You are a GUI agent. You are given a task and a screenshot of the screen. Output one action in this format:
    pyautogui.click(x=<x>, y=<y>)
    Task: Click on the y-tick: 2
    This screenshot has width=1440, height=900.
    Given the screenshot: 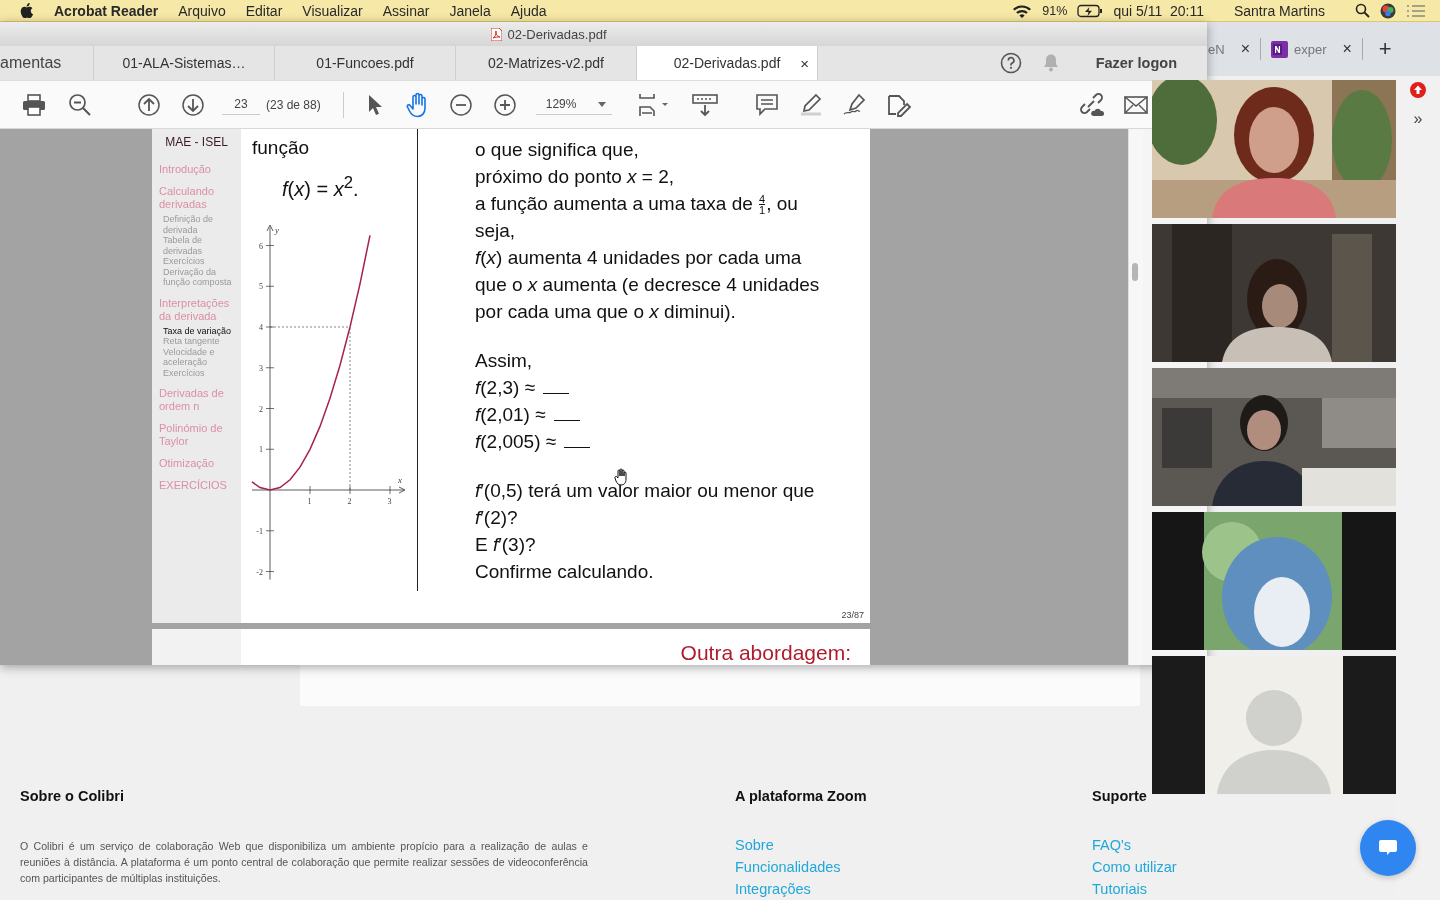 What is the action you would take?
    pyautogui.click(x=267, y=409)
    